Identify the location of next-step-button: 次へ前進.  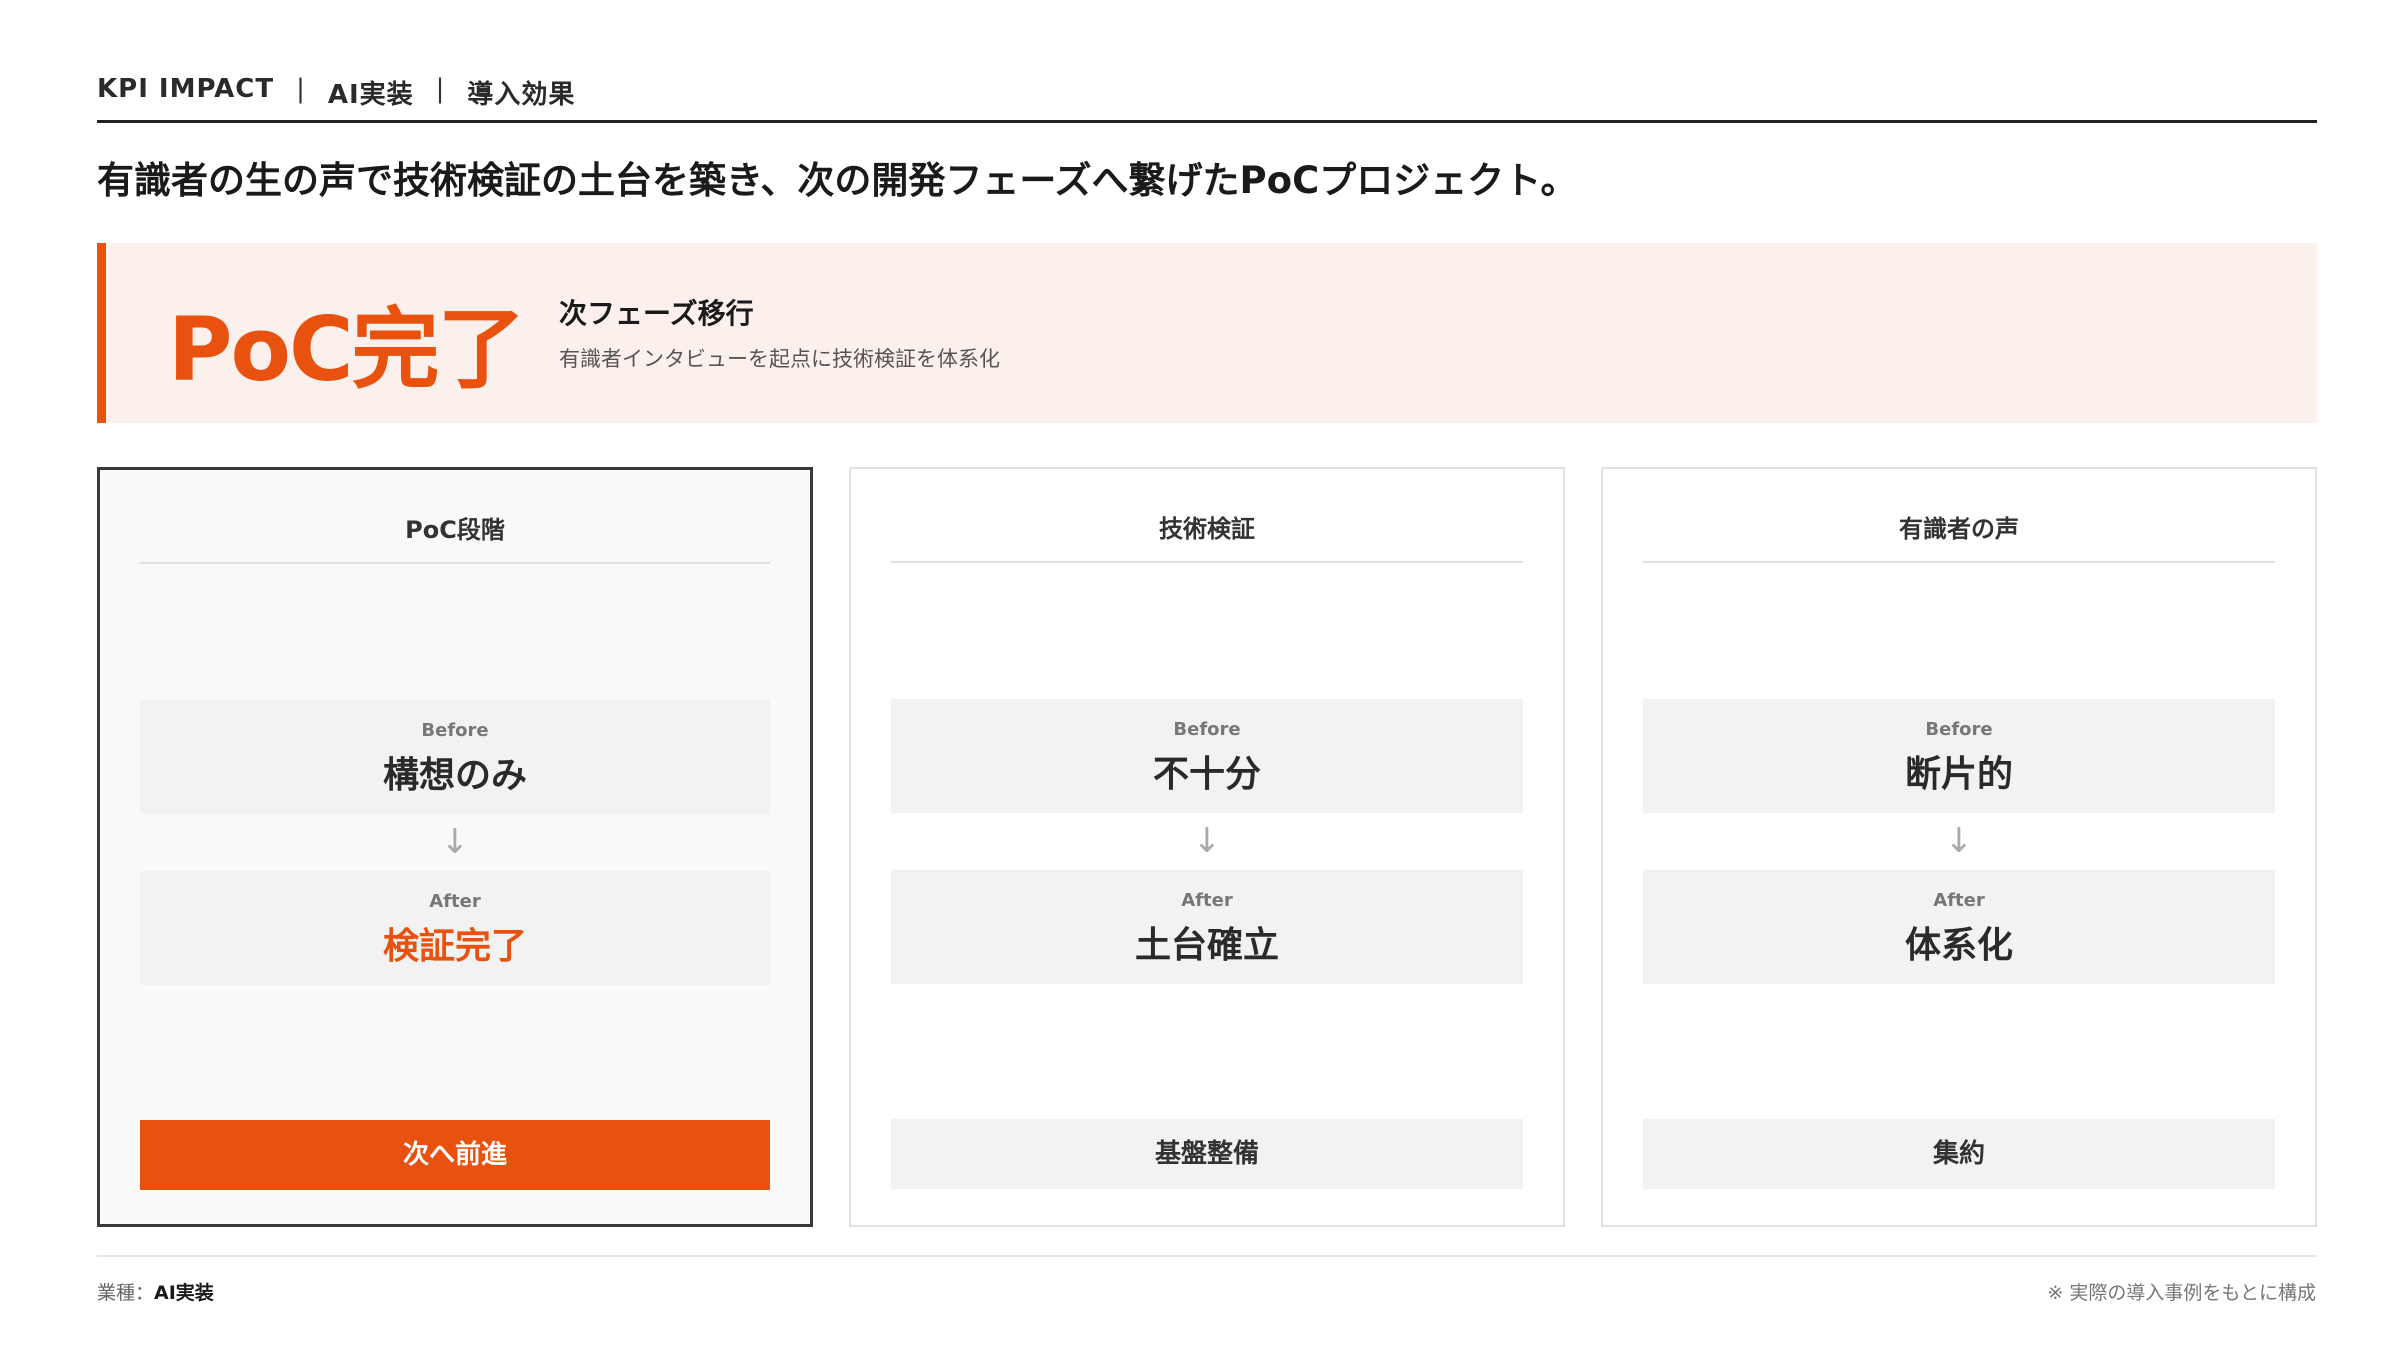
(455, 1155).